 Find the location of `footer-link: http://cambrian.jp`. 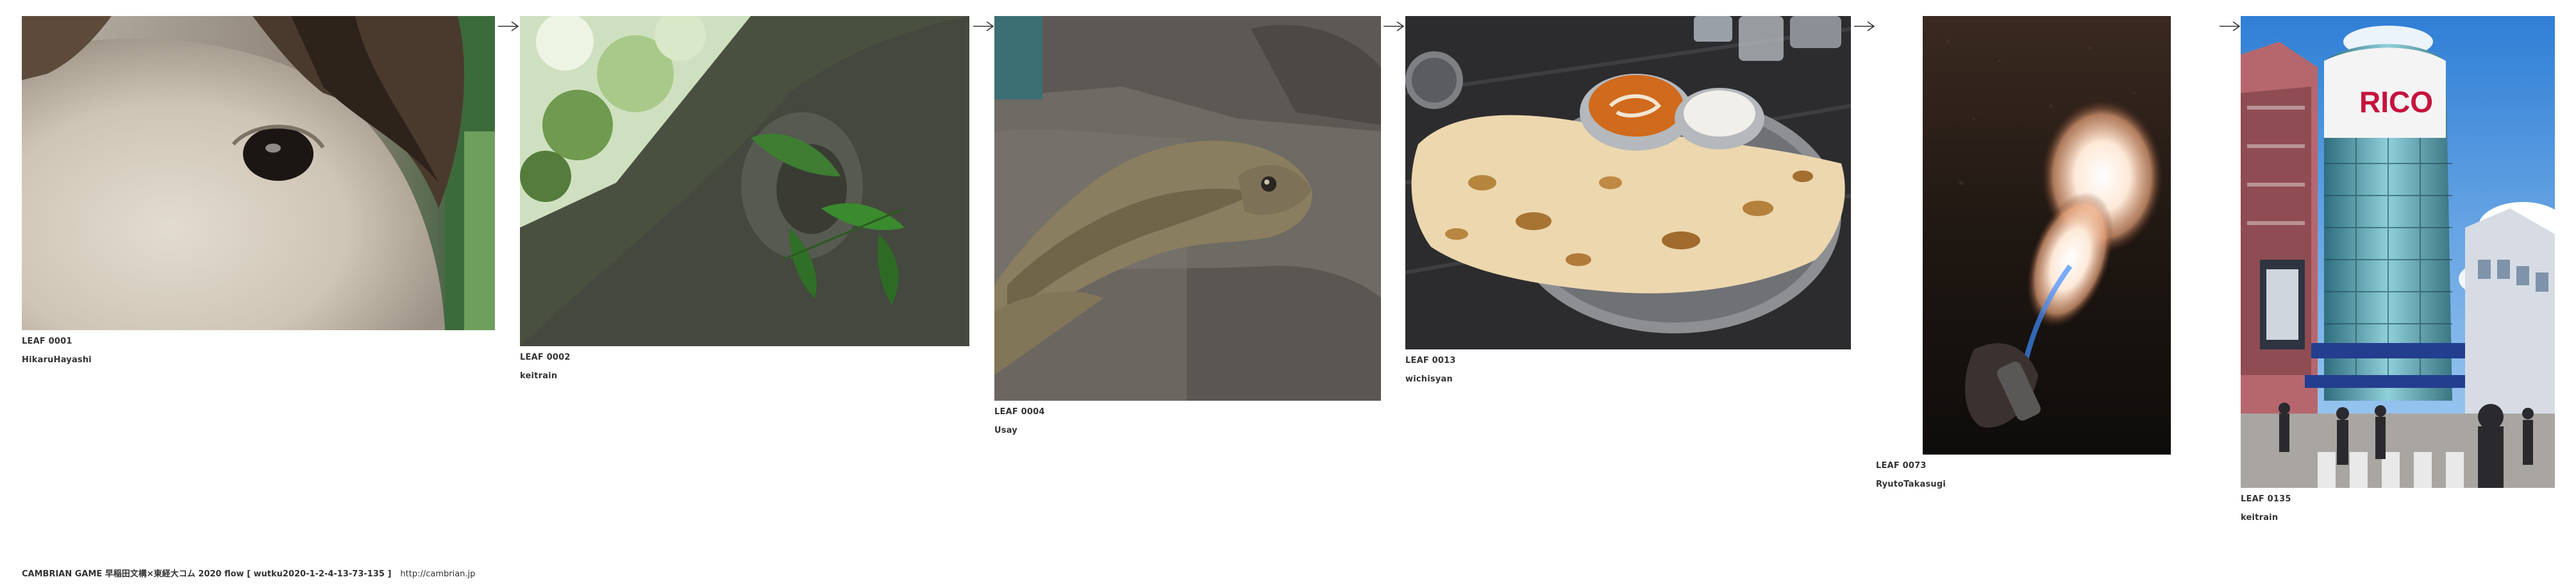

footer-link: http://cambrian.jp is located at coordinates (437, 574).